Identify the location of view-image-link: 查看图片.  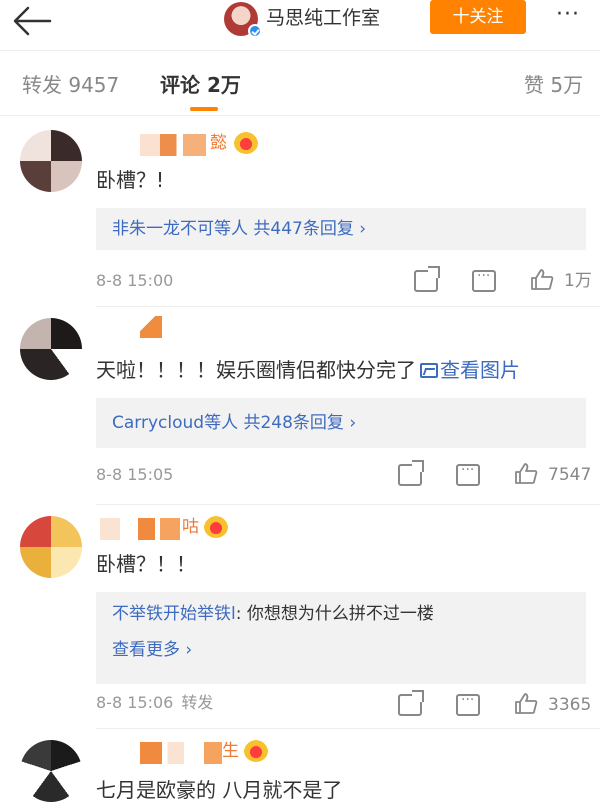
(468, 370).